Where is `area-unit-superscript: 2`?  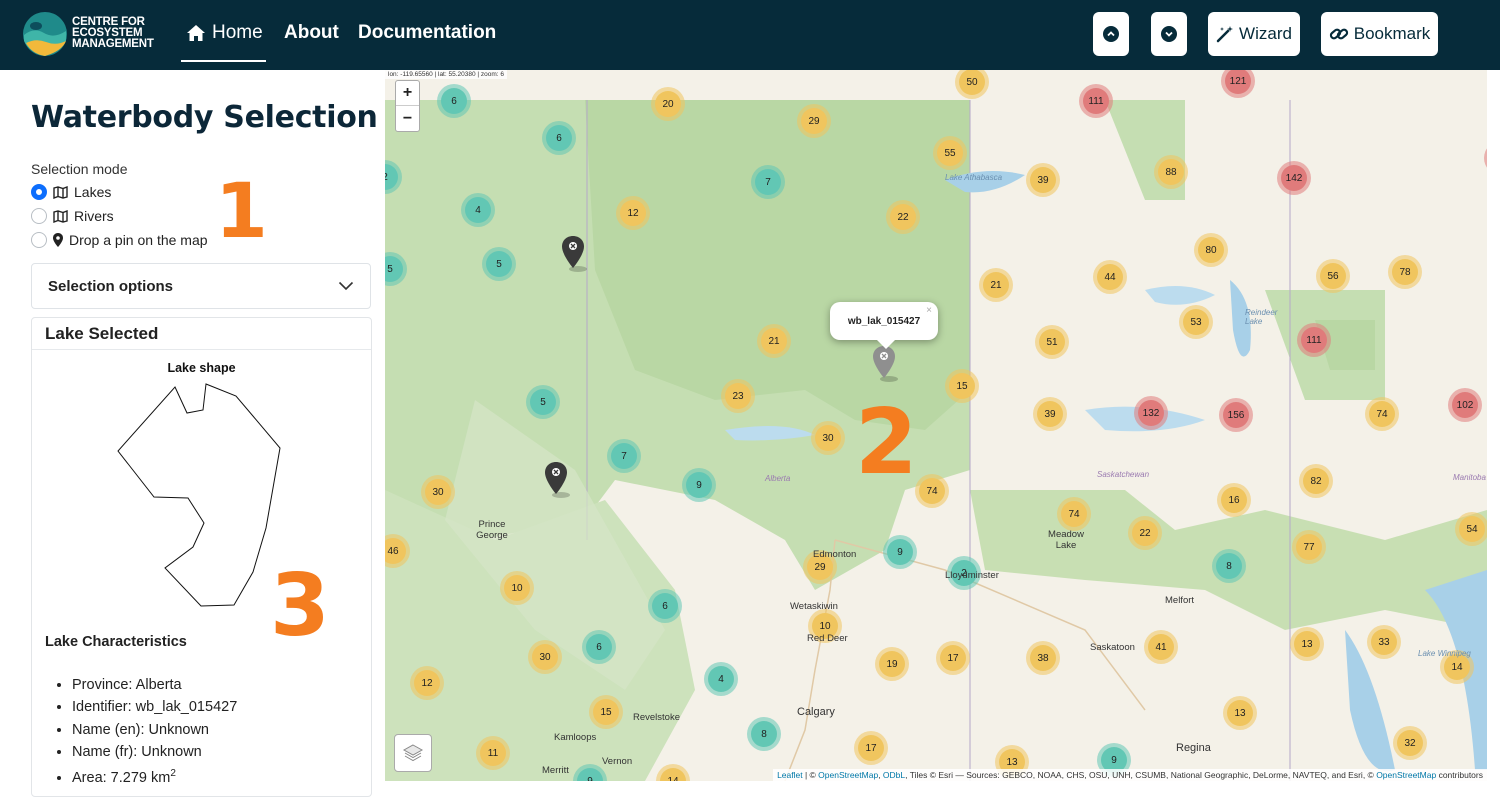
area-unit-superscript: 2 is located at coordinates (173, 774).